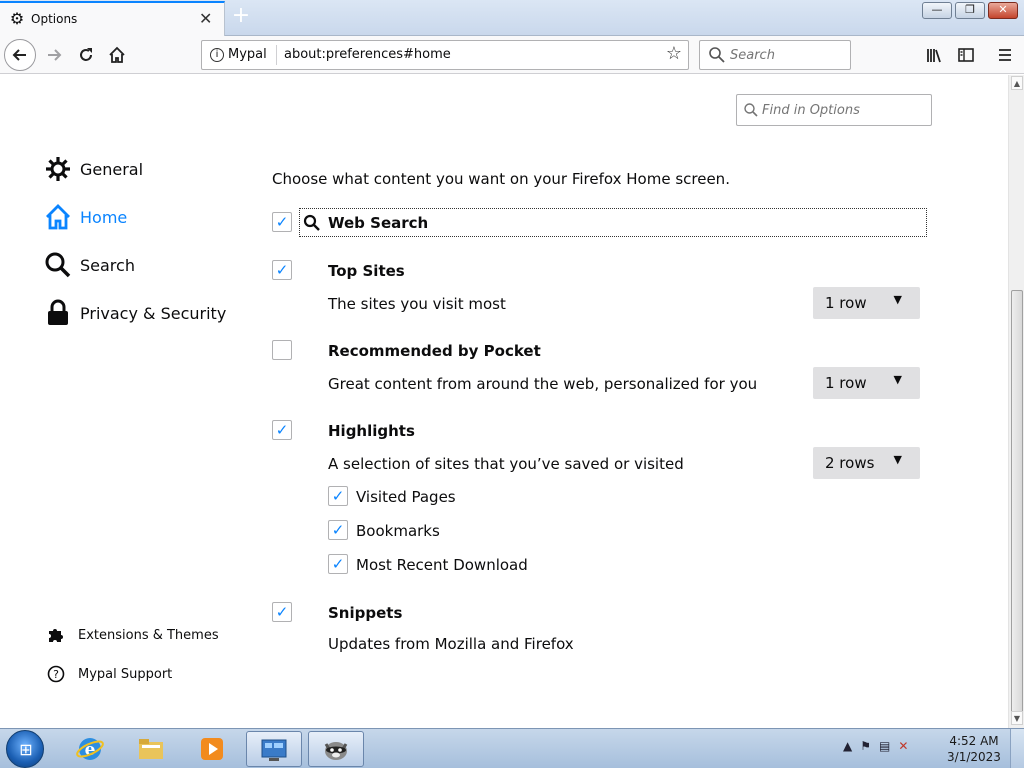 The width and height of the screenshot is (1024, 768). I want to click on back-button, so click(20, 55).